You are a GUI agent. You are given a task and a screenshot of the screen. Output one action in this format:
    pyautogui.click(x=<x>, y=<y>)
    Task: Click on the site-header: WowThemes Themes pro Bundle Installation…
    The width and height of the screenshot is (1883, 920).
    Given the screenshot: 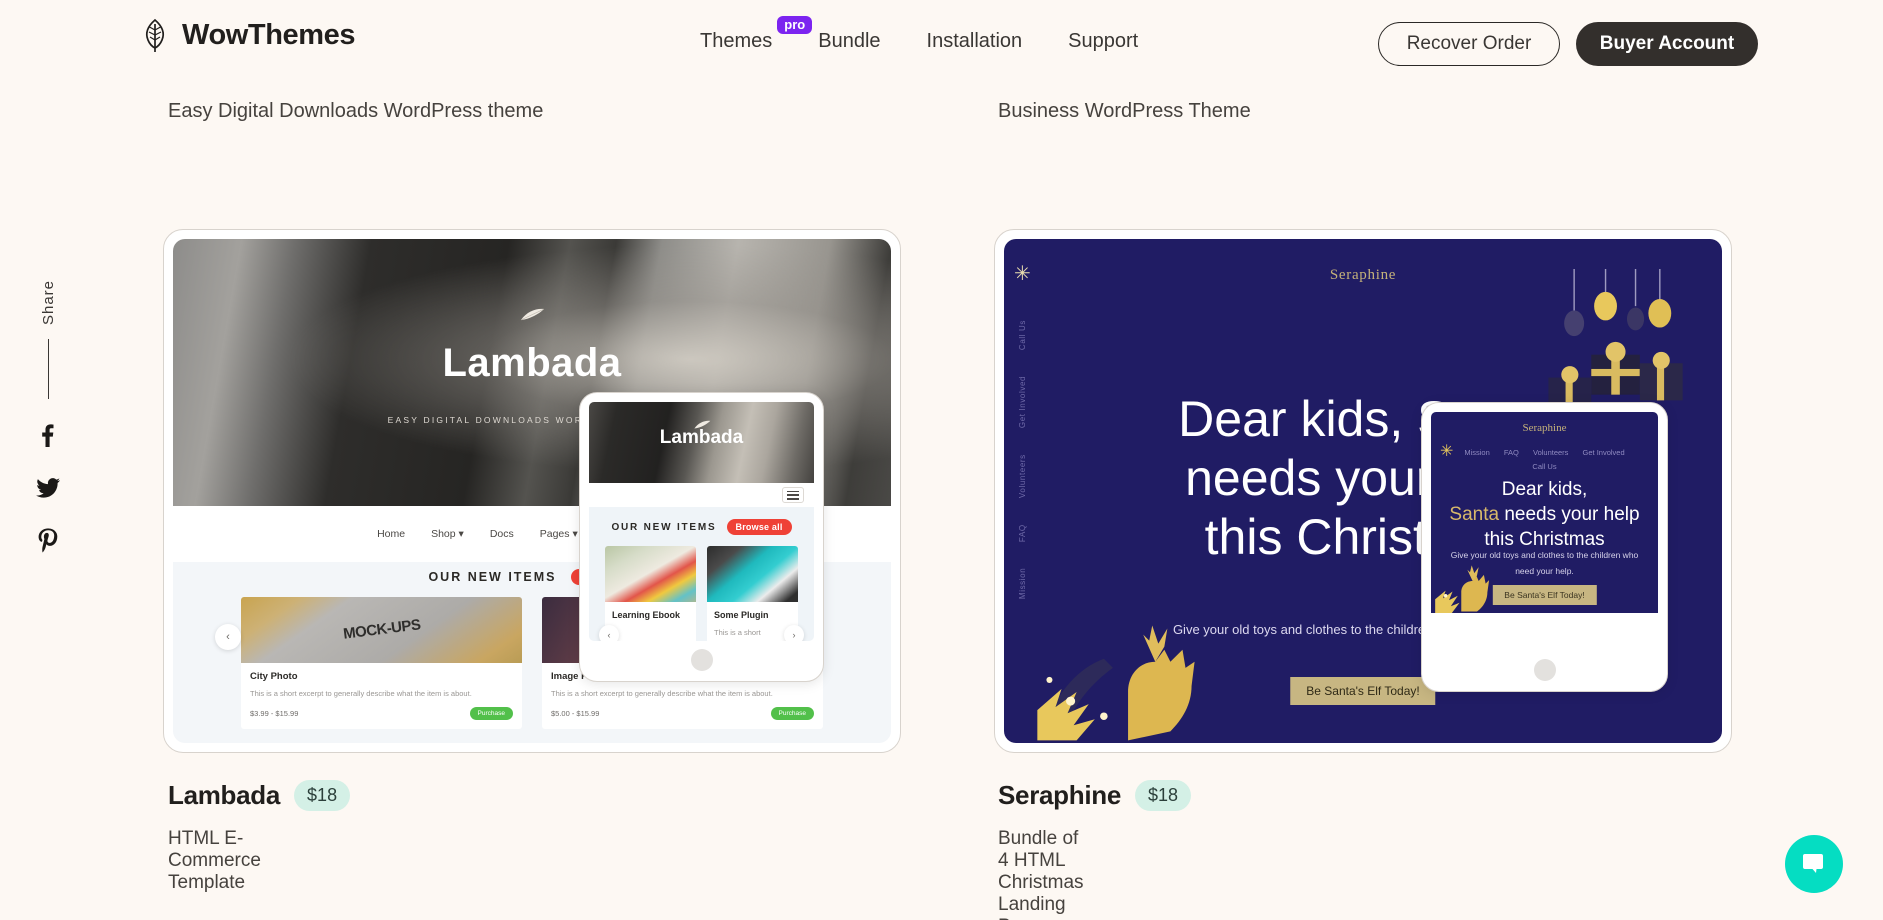 What is the action you would take?
    pyautogui.click(x=941, y=41)
    